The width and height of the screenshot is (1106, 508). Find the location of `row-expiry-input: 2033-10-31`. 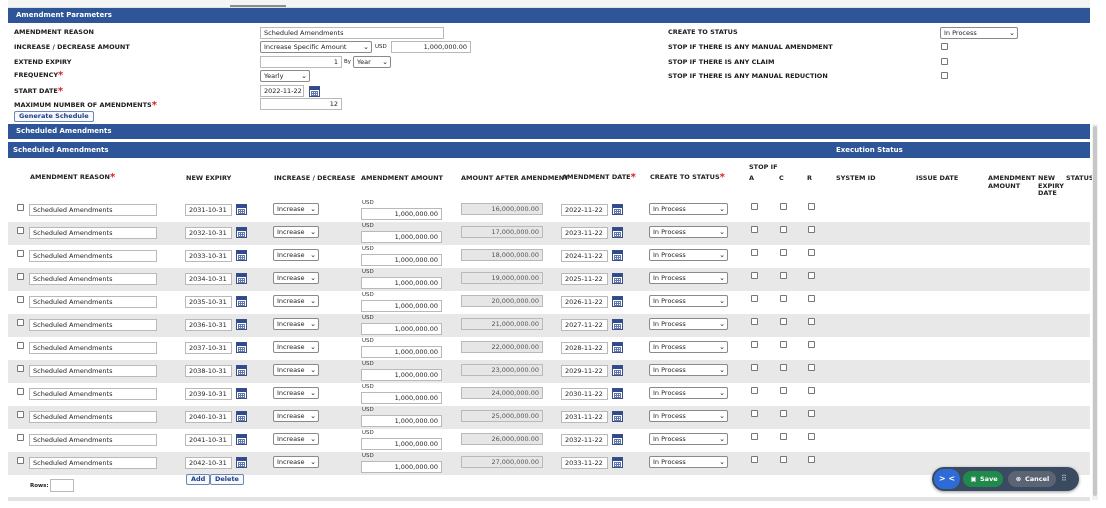

row-expiry-input: 2033-10-31 is located at coordinates (208, 256).